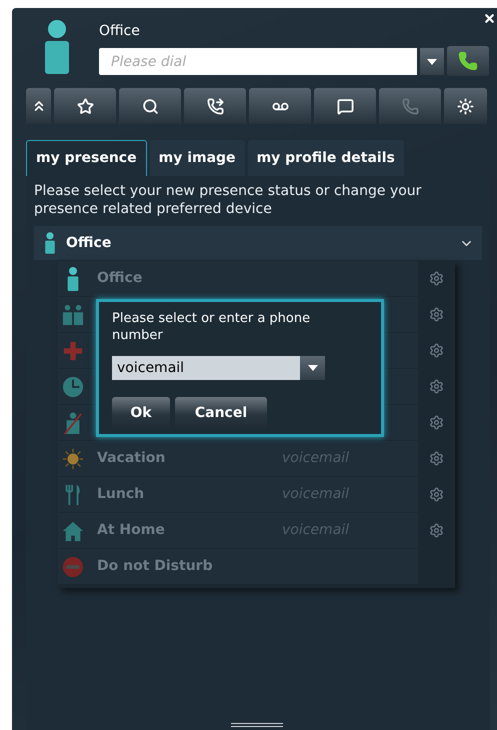  What do you see at coordinates (120, 31) in the screenshot?
I see `presence-label: Office` at bounding box center [120, 31].